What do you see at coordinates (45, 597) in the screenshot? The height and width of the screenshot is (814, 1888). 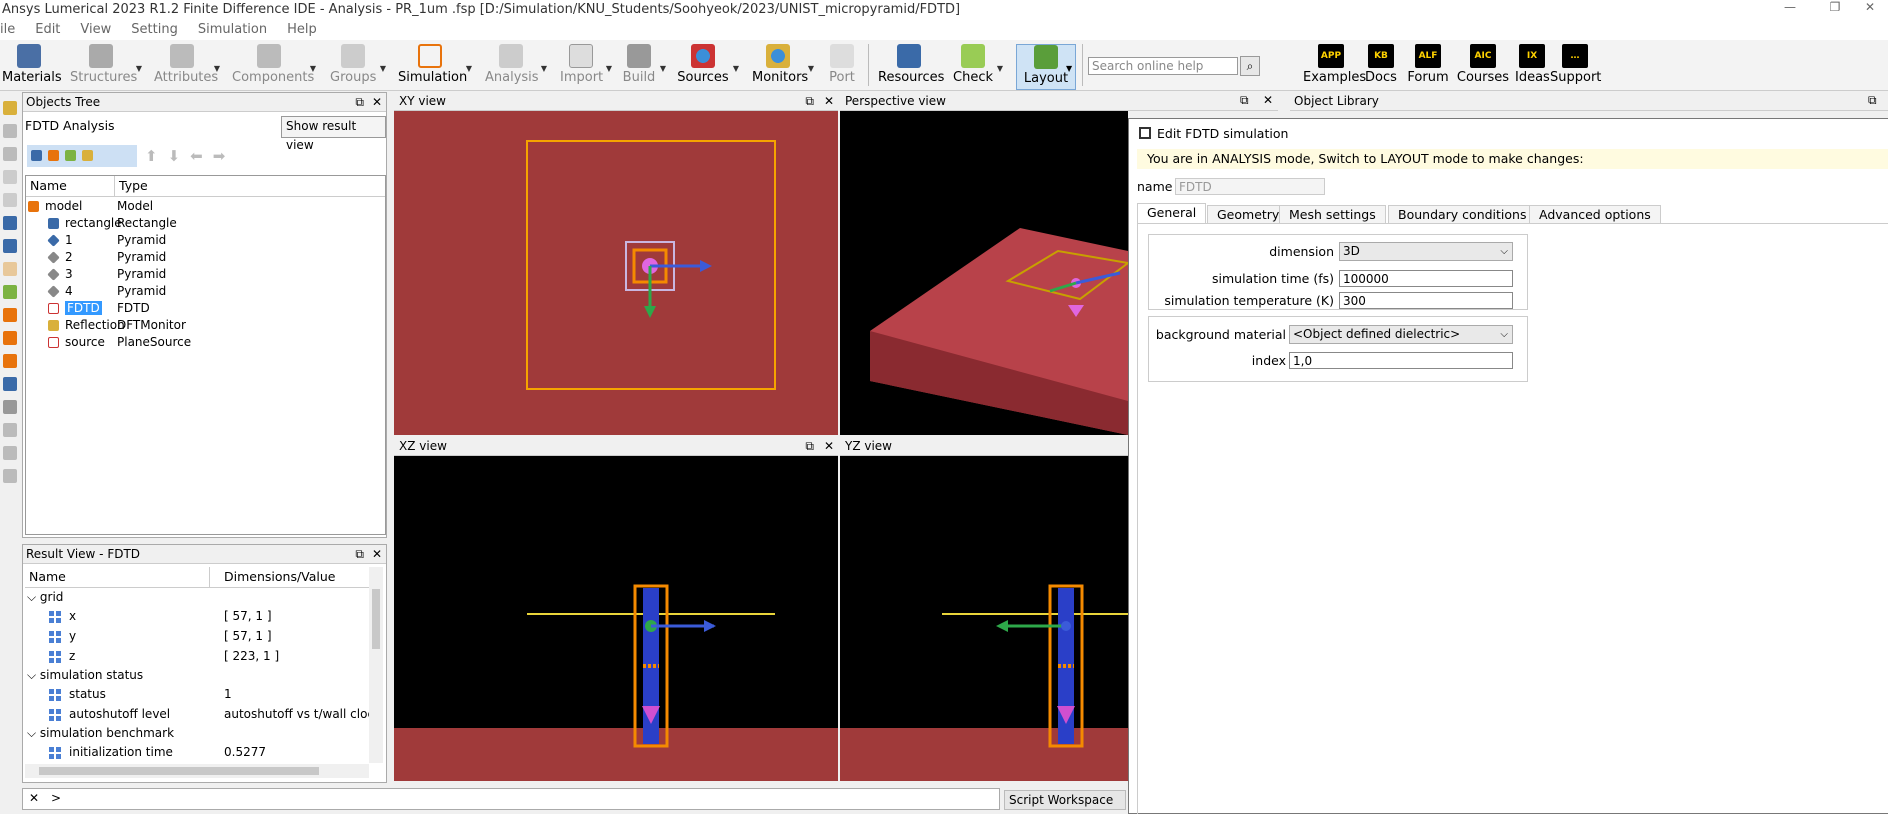 I see `result-group-grid: ⌵ grid` at bounding box center [45, 597].